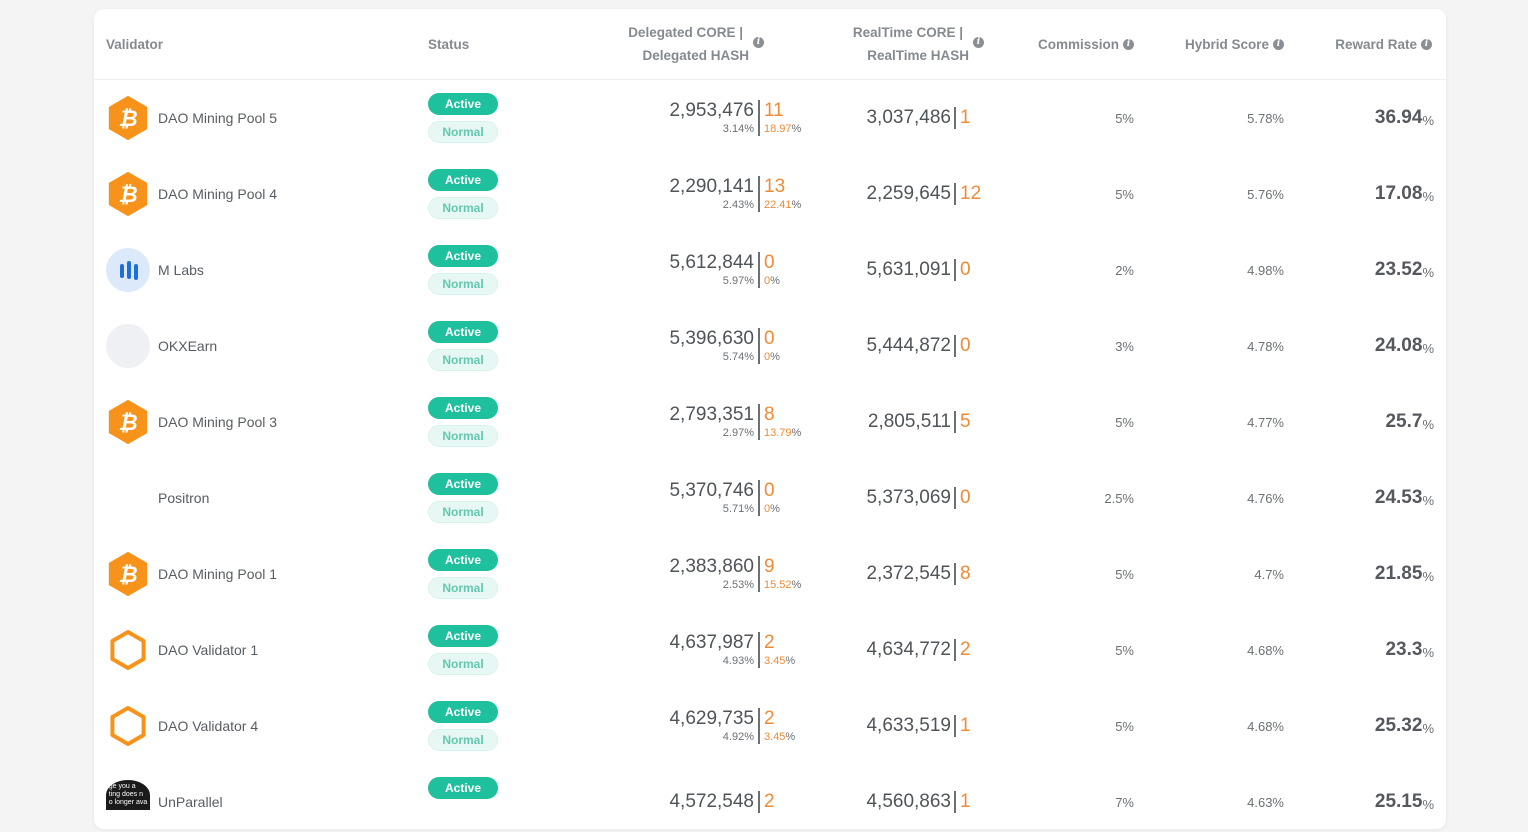 Image resolution: width=1528 pixels, height=832 pixels. I want to click on column-header-status: Status, so click(448, 44).